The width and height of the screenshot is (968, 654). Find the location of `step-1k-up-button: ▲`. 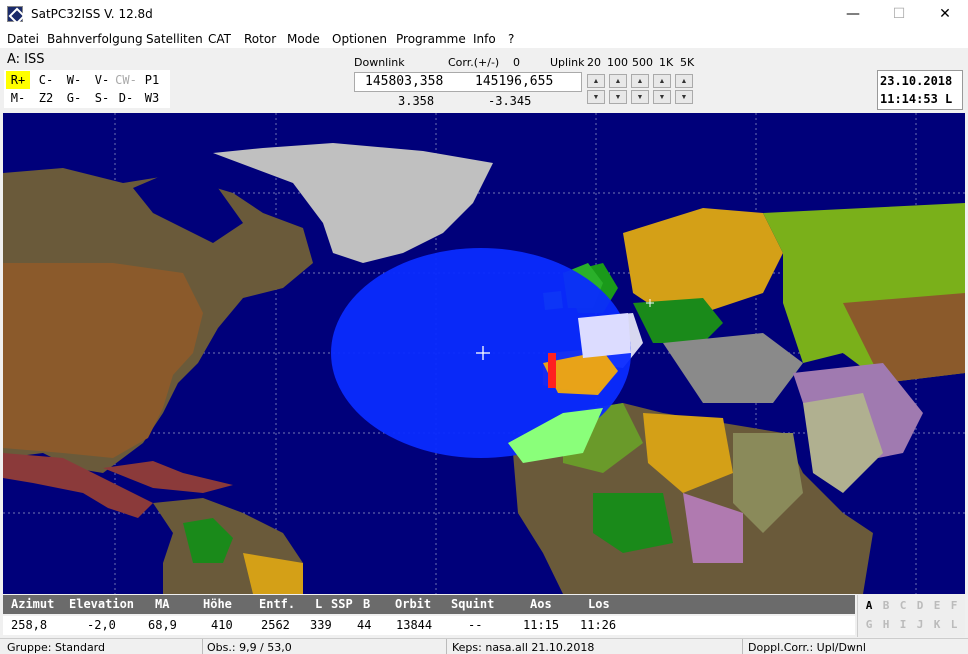

step-1k-up-button: ▲ is located at coordinates (662, 81).